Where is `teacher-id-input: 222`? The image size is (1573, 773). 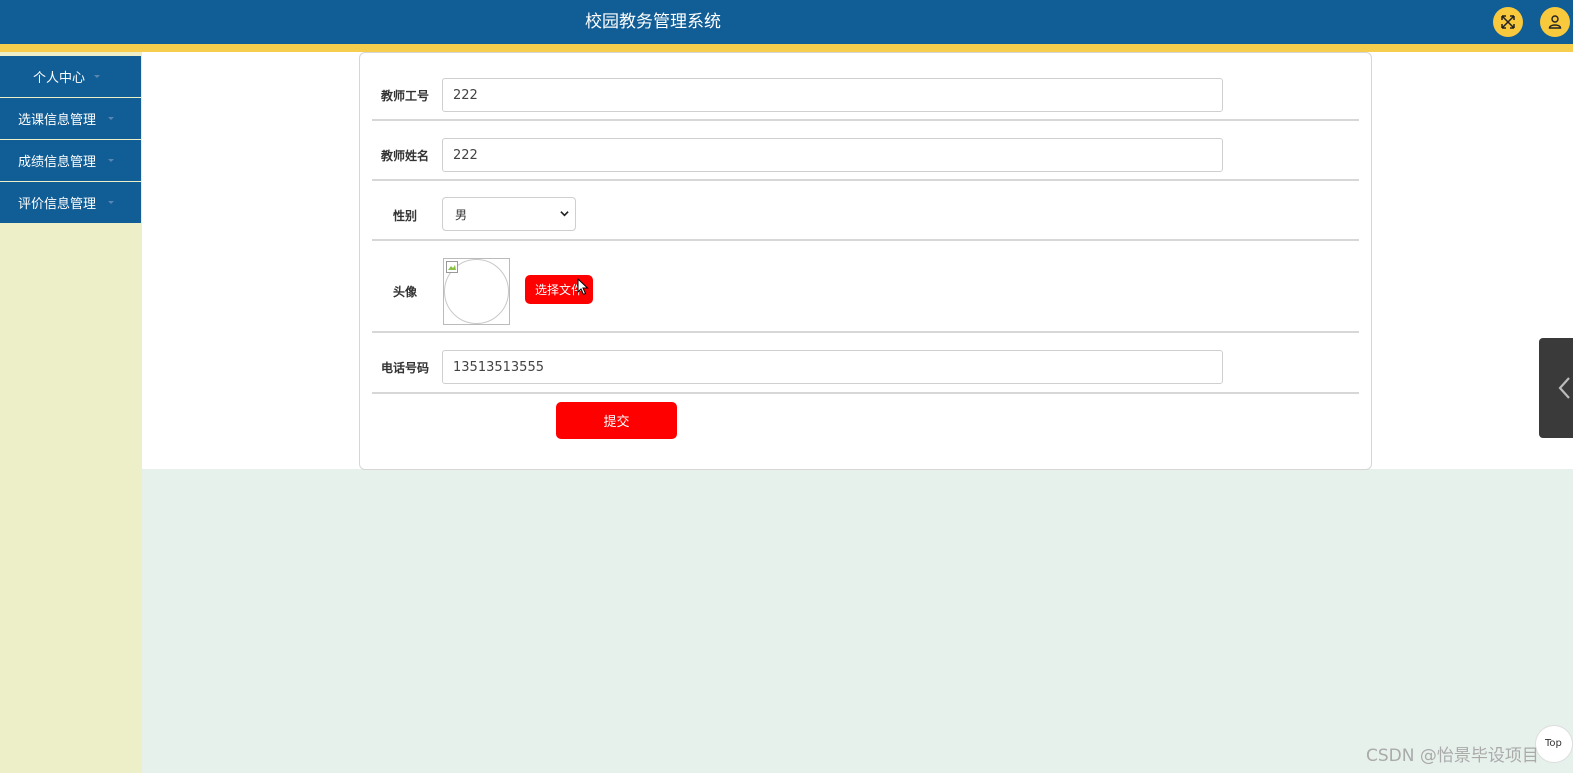 teacher-id-input: 222 is located at coordinates (832, 95).